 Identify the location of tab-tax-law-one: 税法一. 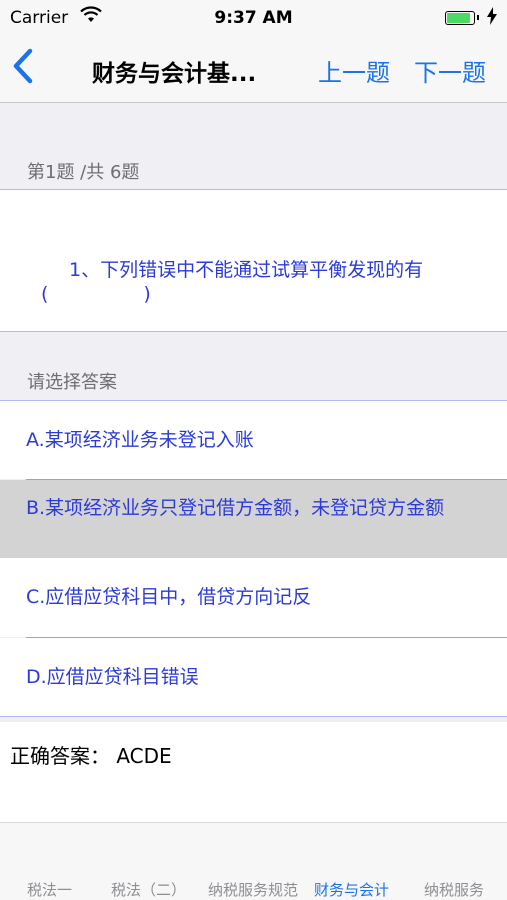
(49, 889).